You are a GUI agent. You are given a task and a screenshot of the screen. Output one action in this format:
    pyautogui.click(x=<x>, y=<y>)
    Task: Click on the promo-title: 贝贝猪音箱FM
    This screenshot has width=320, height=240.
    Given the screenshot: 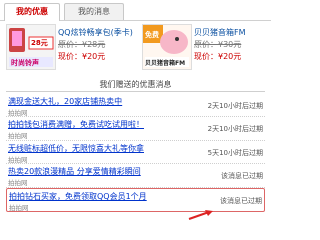 What is the action you would take?
    pyautogui.click(x=220, y=32)
    